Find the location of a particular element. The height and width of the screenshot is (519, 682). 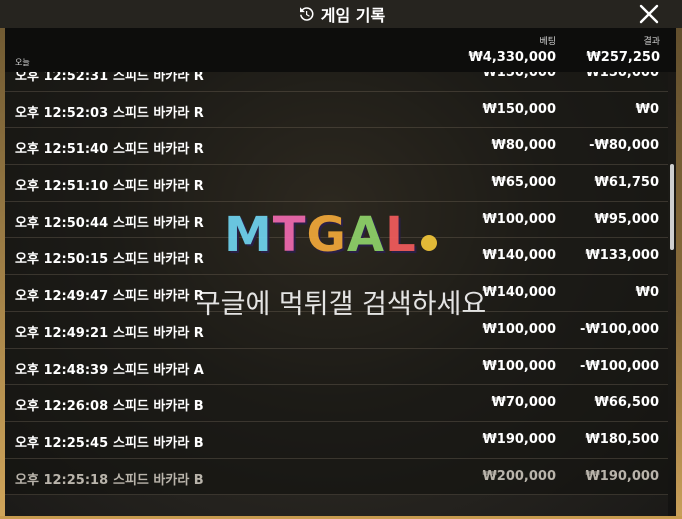

row-result: ₩0 is located at coordinates (647, 109).